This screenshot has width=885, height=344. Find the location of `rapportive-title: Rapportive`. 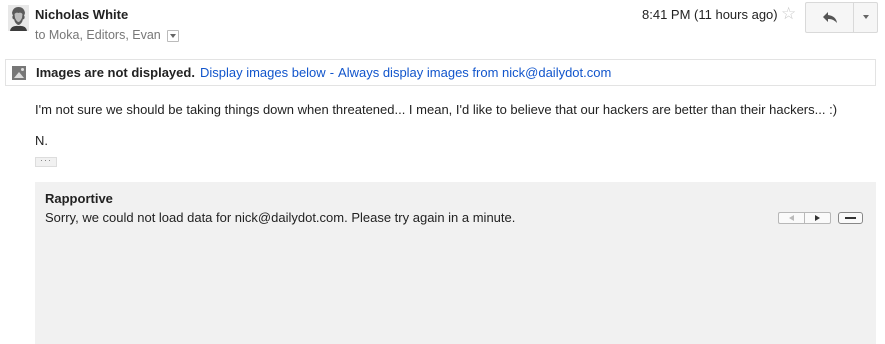

rapportive-title: Rapportive is located at coordinates (79, 198).